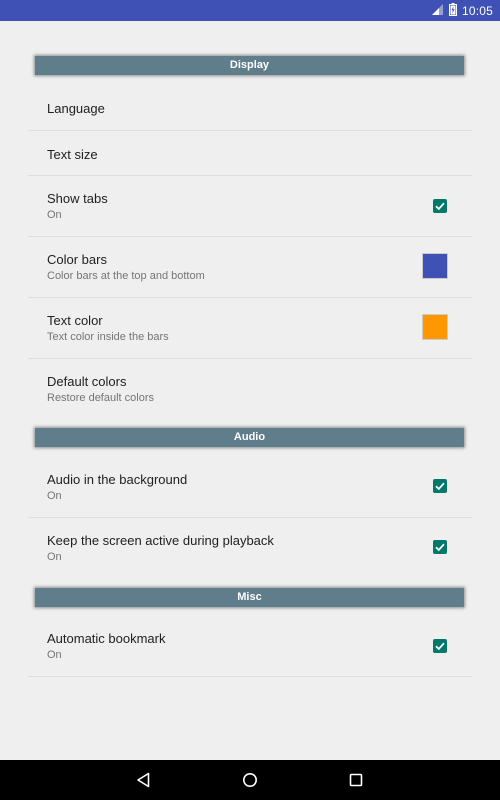 The image size is (500, 800). What do you see at coordinates (72, 154) in the screenshot?
I see `pref-title: Text size` at bounding box center [72, 154].